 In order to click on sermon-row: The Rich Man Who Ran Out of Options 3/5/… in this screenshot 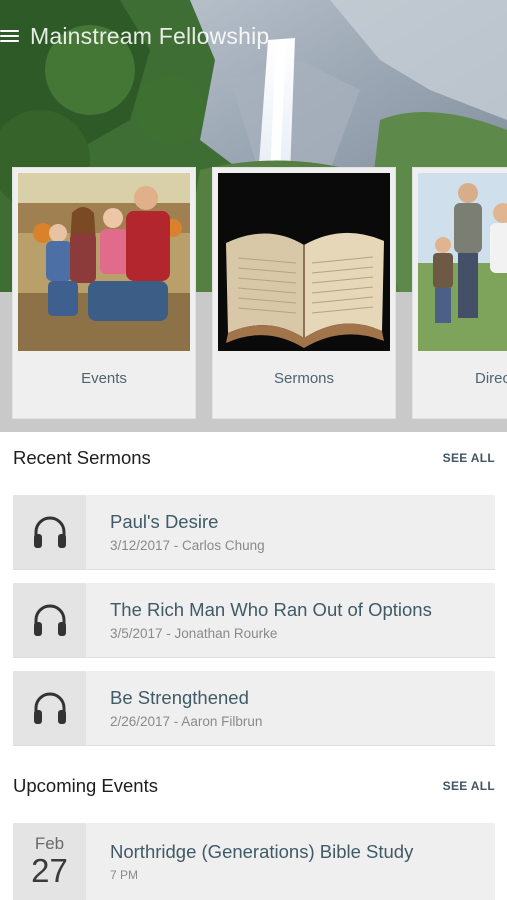, I will do `click(254, 620)`.